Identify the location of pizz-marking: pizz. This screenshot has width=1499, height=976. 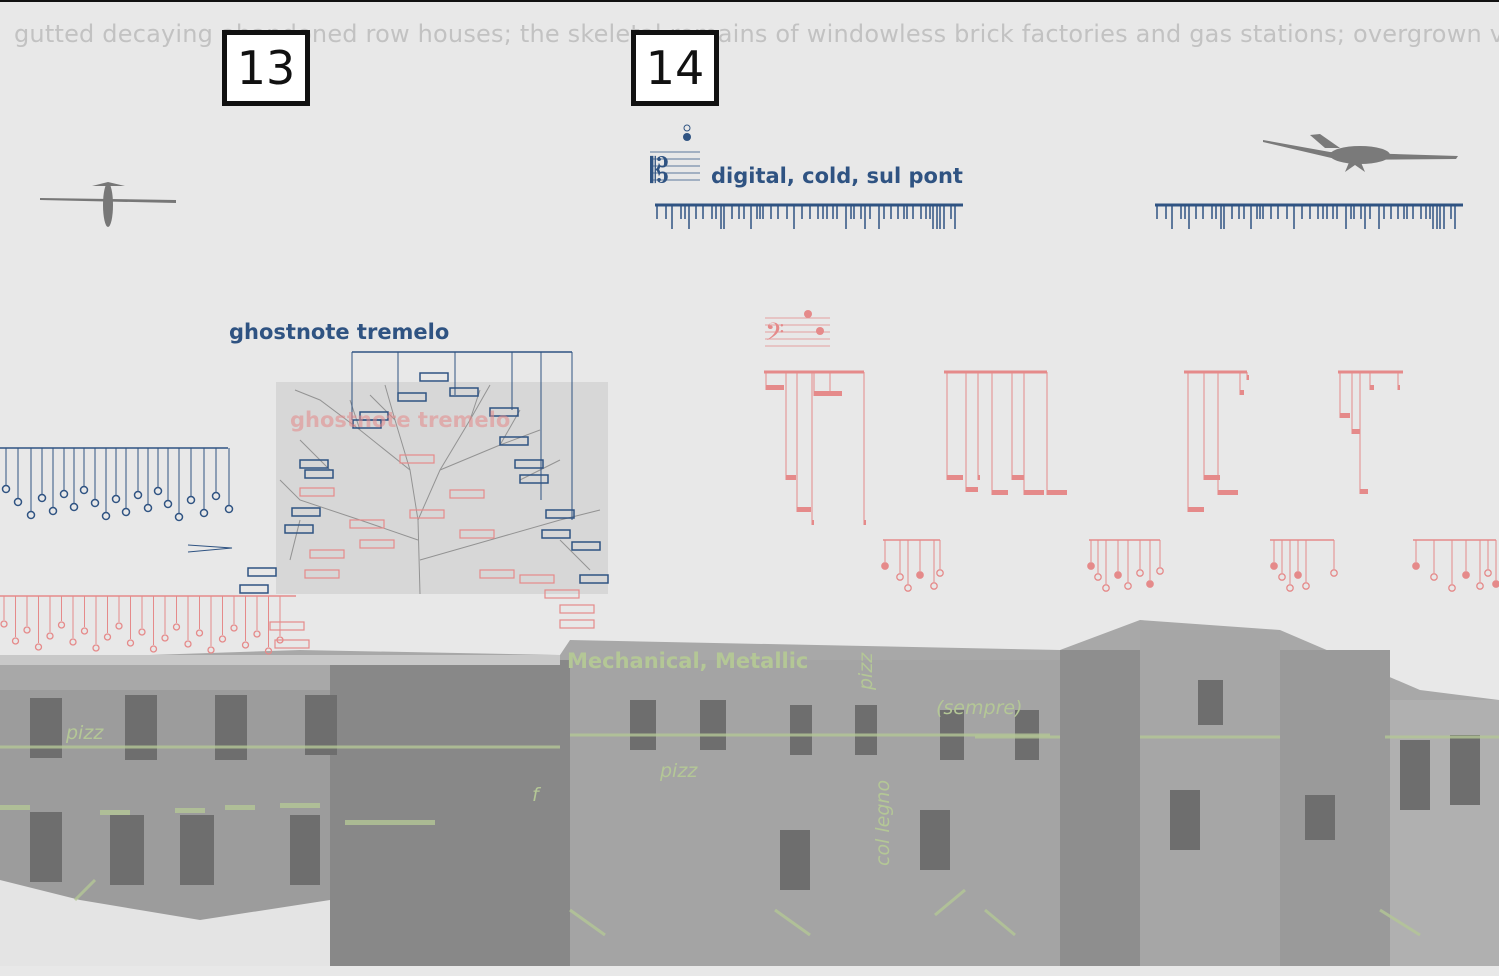
(679, 771).